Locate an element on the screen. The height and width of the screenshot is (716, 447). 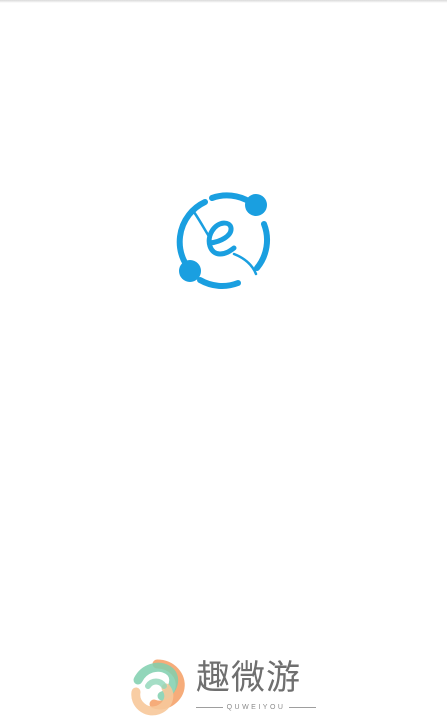
status-bar-edge is located at coordinates (223, 1).